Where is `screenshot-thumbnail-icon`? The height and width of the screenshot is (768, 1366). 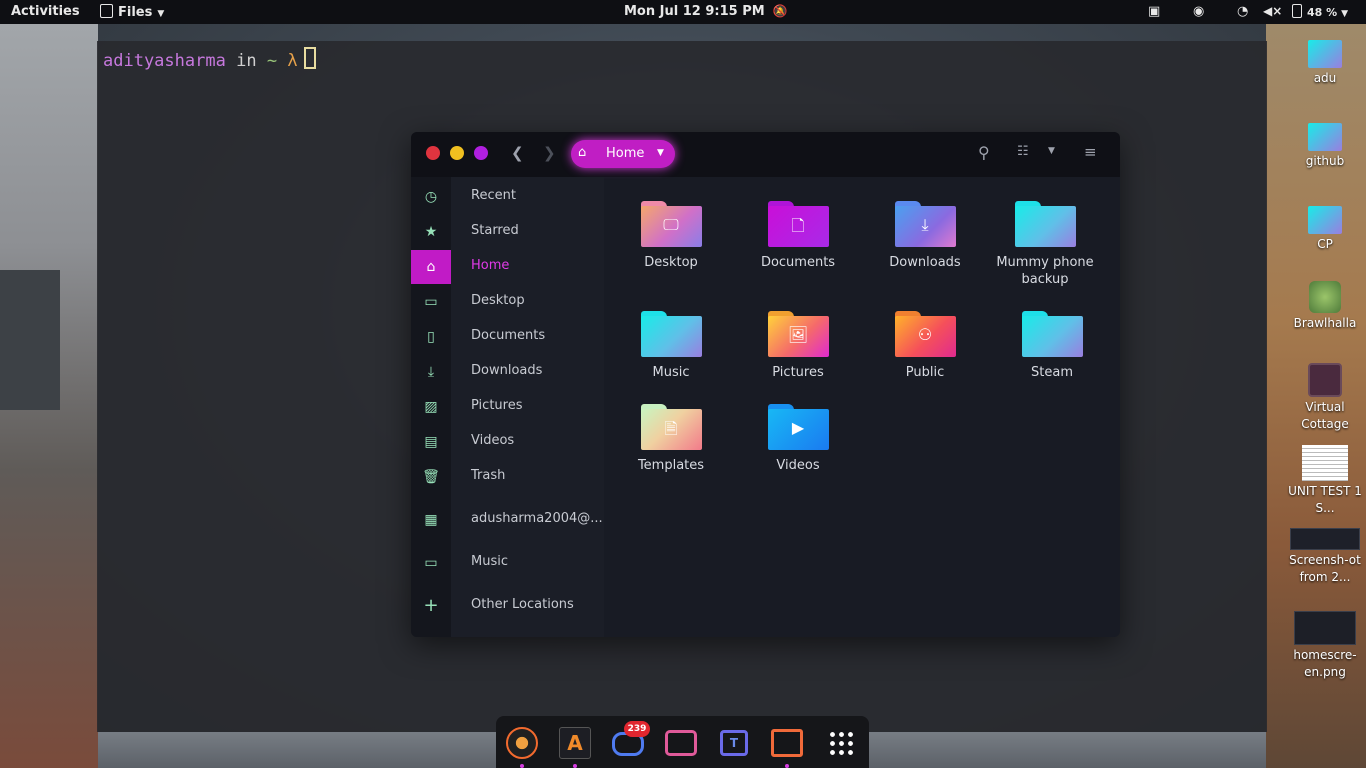
screenshot-thumbnail-icon is located at coordinates (1325, 539).